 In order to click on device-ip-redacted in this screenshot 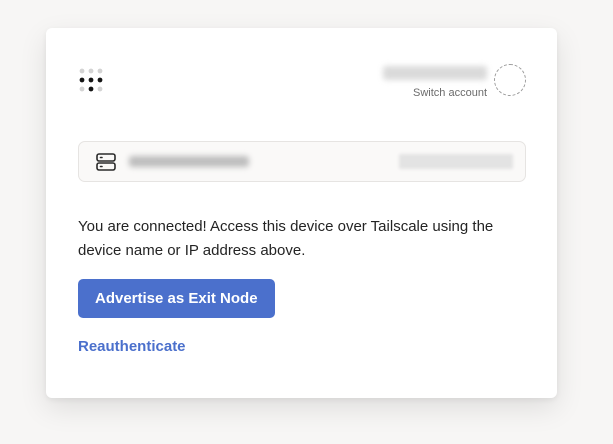, I will do `click(456, 161)`.